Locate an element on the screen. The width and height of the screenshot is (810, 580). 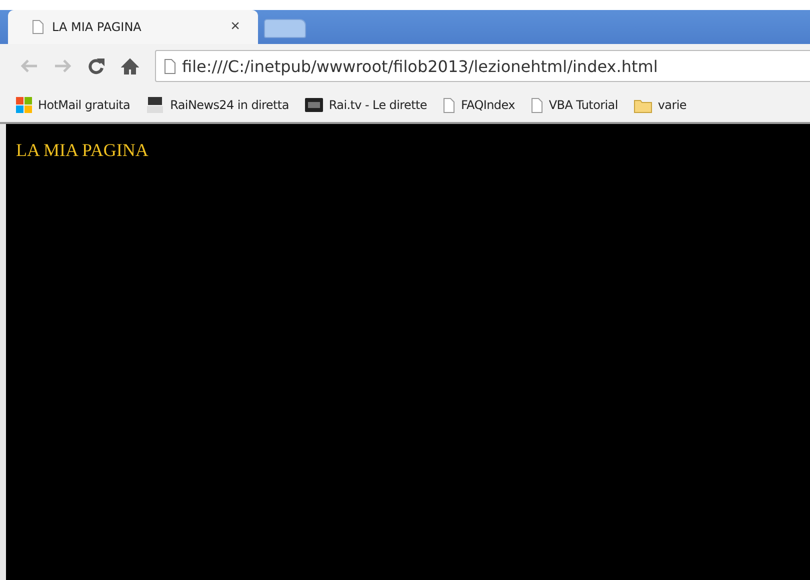
bookmark-label: FAQIndex is located at coordinates (488, 105).